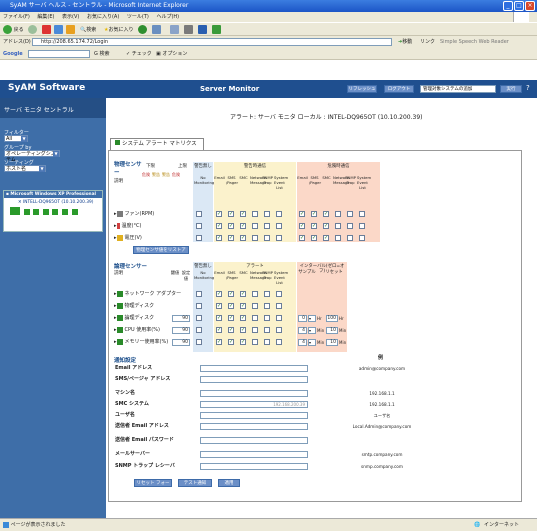 Image resolution: width=537 pixels, height=531 pixels. Describe the element at coordinates (119, 30) in the screenshot. I see `favorites-button: ★お気に入り` at that location.